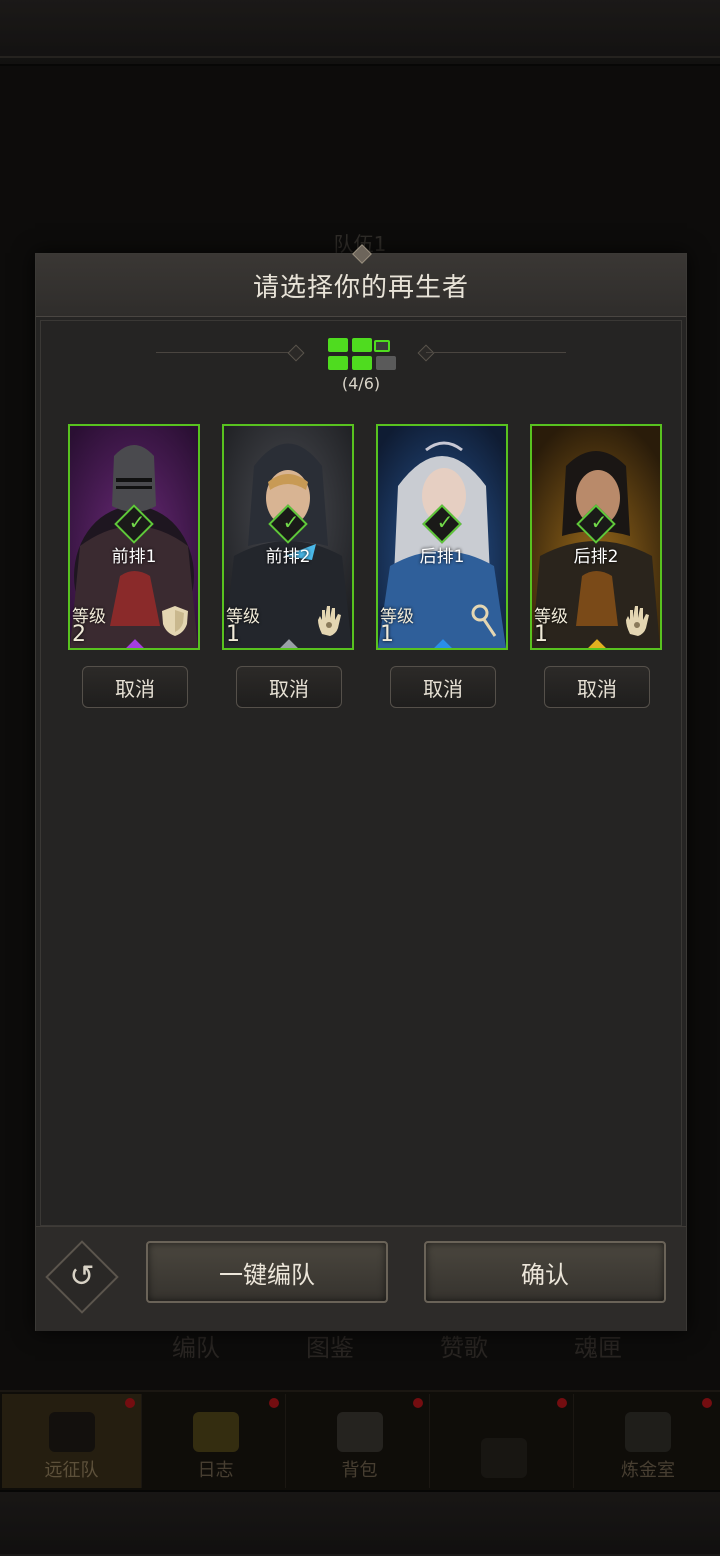 The width and height of the screenshot is (720, 1556). Describe the element at coordinates (443, 687) in the screenshot. I see `cancel-button-back-1: 取消` at that location.